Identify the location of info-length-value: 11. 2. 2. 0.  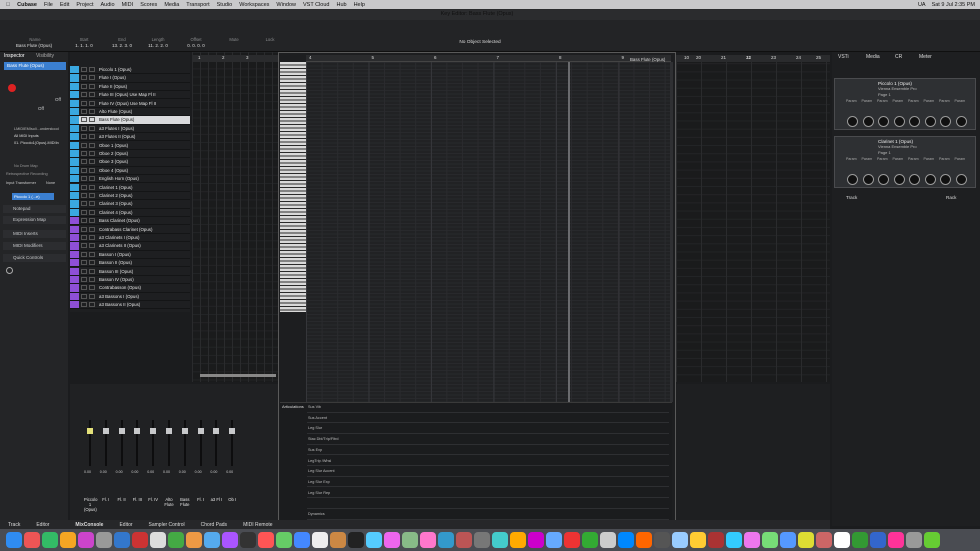
(158, 45).